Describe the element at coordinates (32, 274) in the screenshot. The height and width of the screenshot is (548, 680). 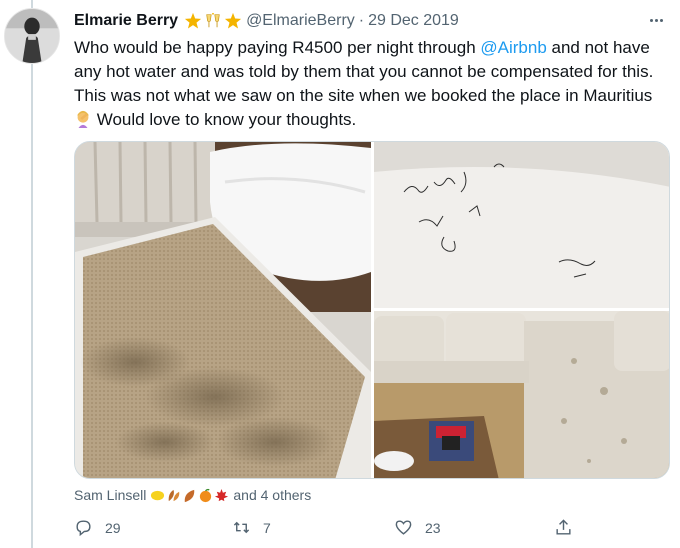
I see `thread-line` at that location.